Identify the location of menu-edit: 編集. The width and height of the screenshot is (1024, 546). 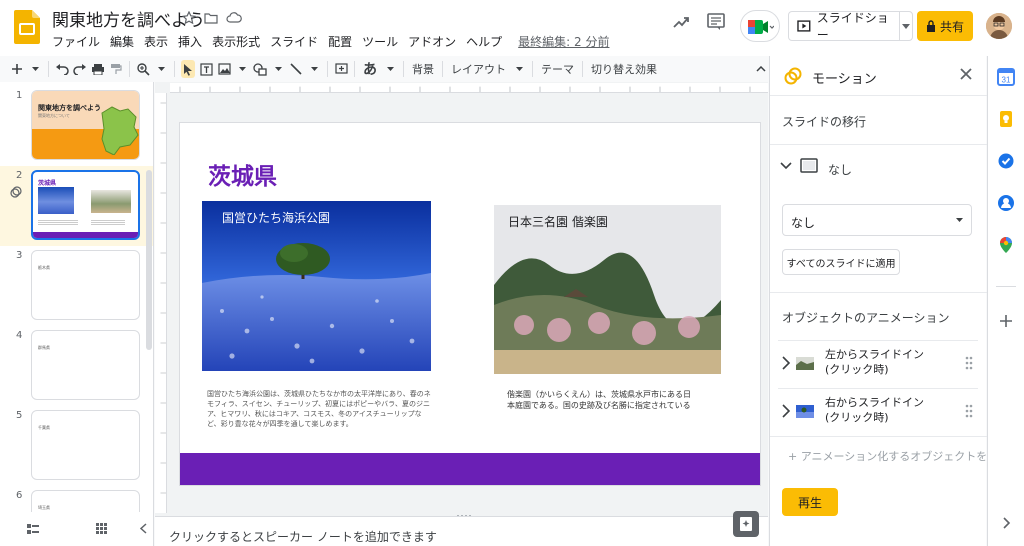
(122, 41).